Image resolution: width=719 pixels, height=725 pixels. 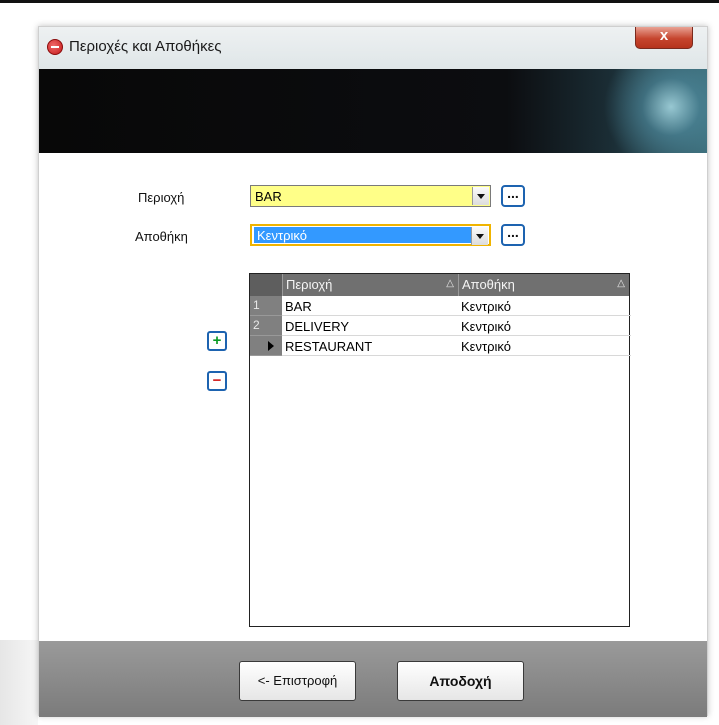 I want to click on warehouse-combobox: Κεντρικό, so click(x=370, y=235).